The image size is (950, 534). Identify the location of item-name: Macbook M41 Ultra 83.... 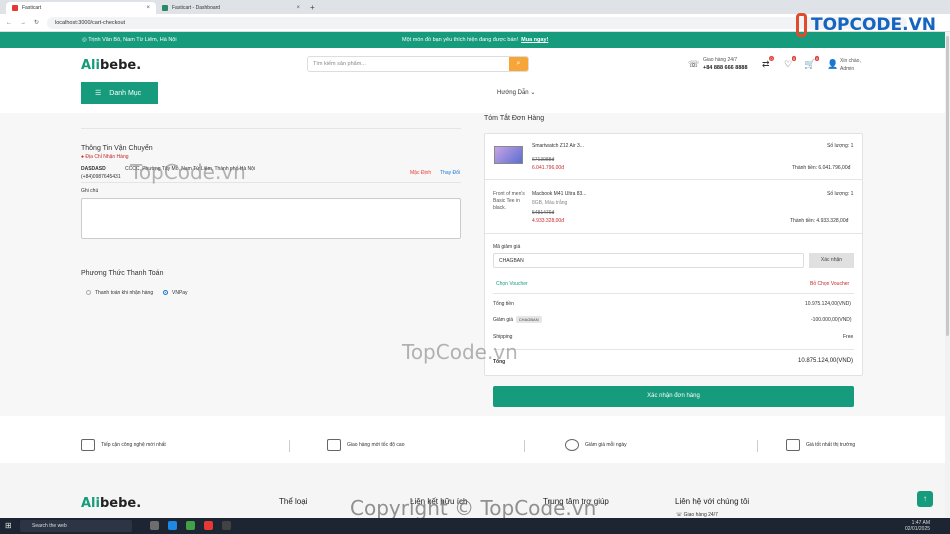
(559, 194).